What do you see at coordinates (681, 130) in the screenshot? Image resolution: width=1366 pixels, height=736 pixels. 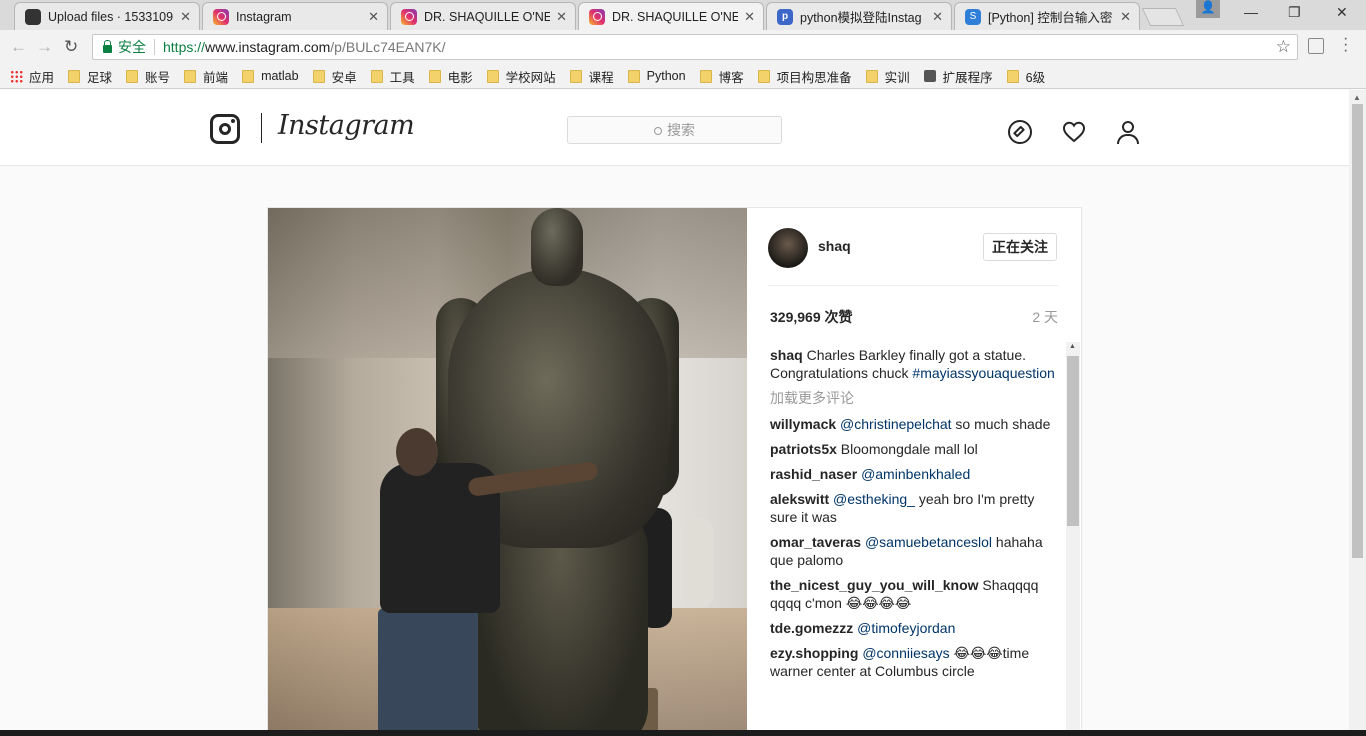 I see `search-placeholder: 搜索` at bounding box center [681, 130].